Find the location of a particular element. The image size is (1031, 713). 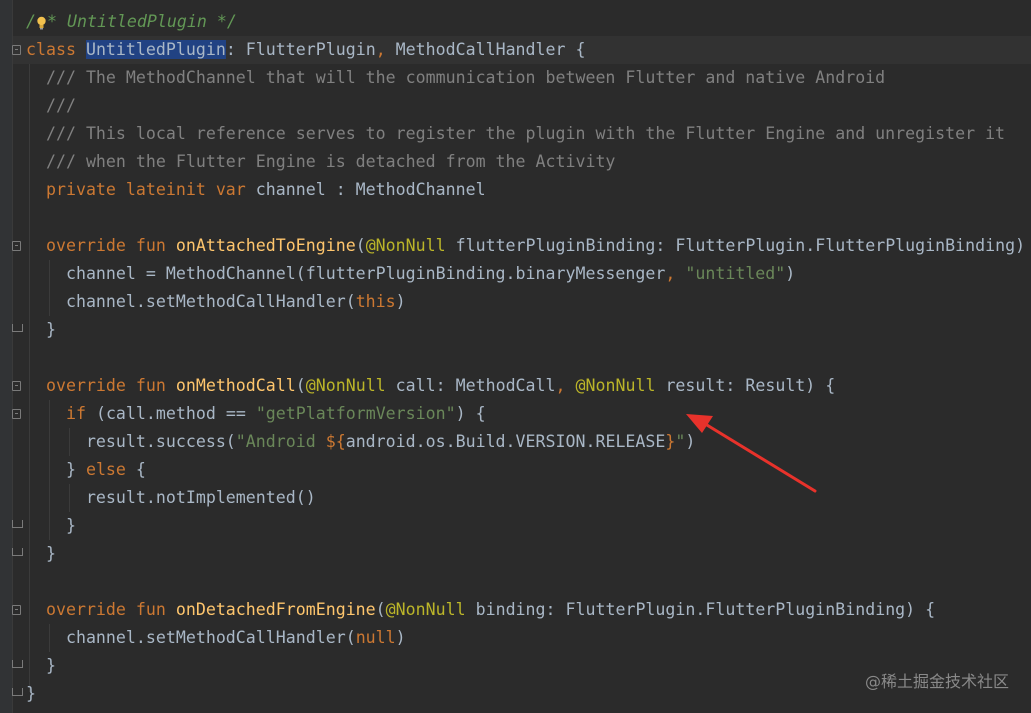

code-token: ${ is located at coordinates (335, 441).